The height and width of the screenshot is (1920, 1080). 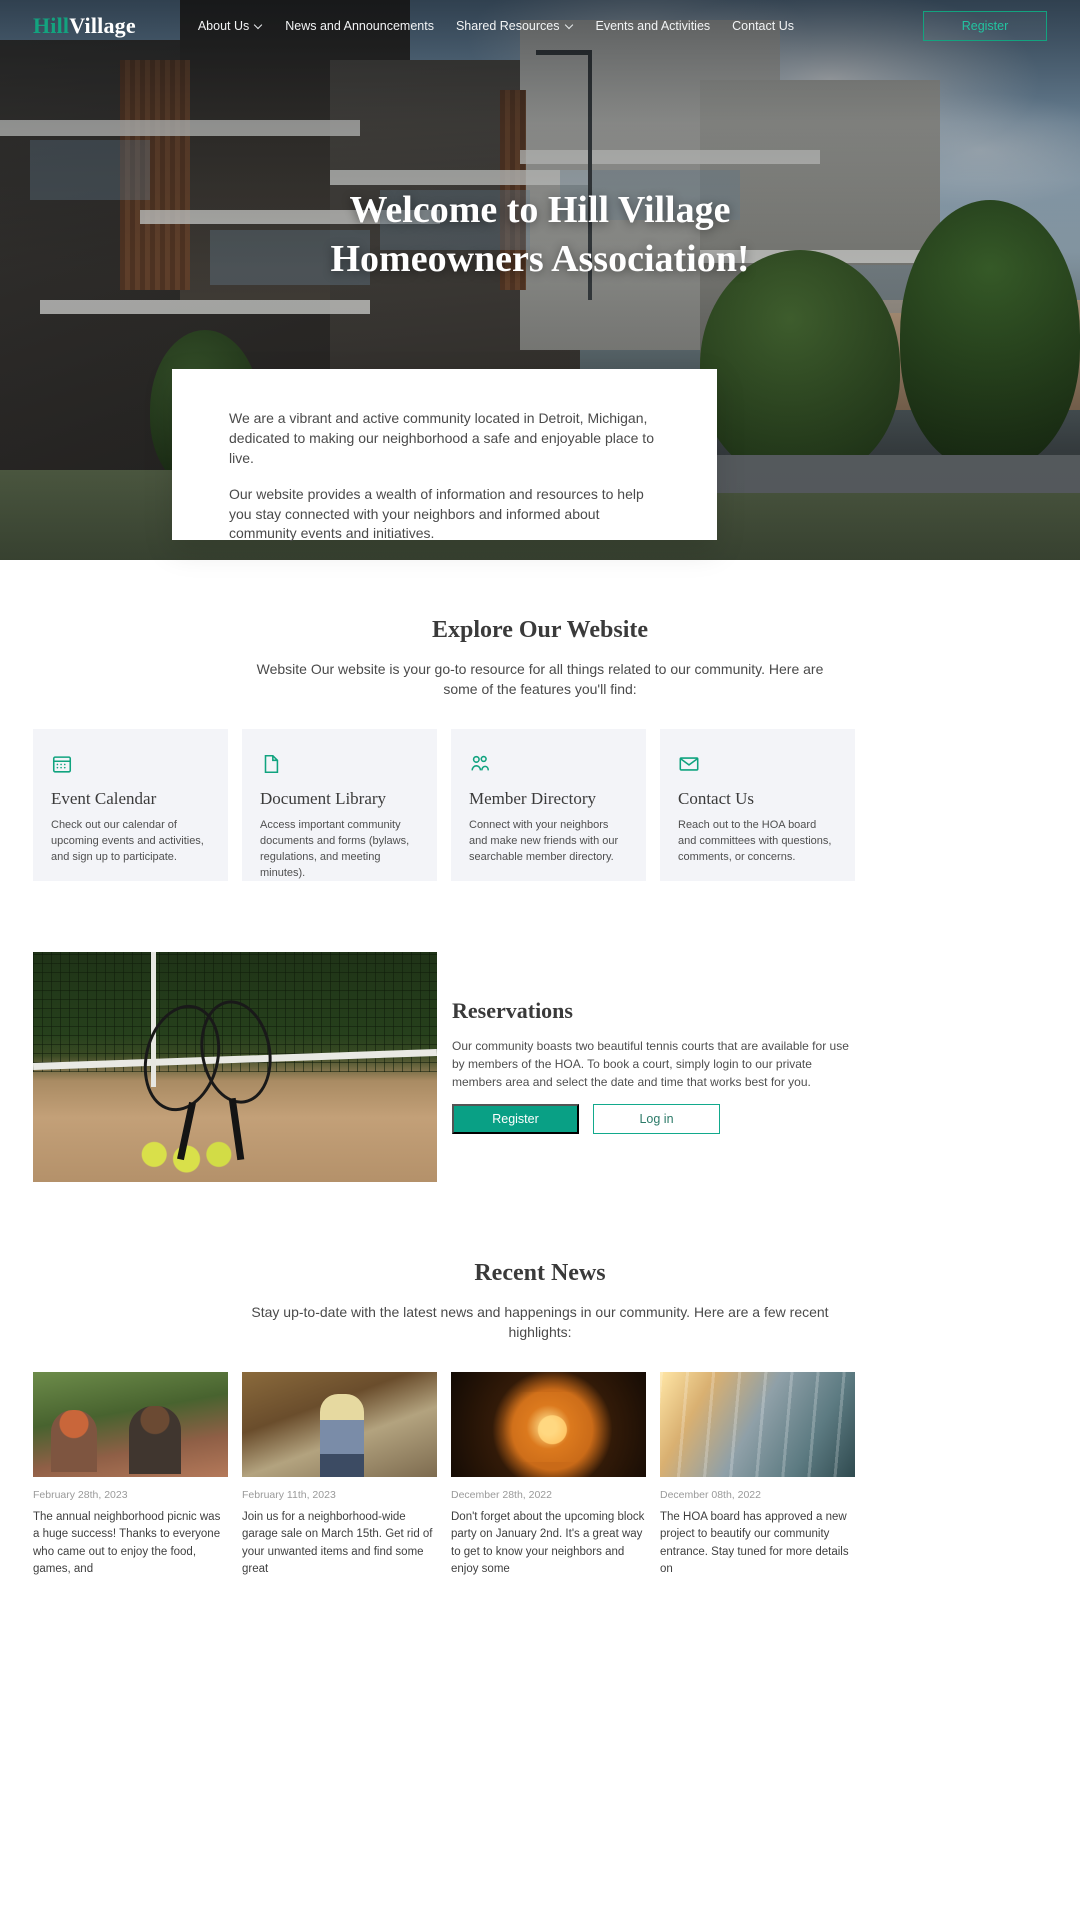 I want to click on nav-item-label: Contact Us, so click(x=763, y=25).